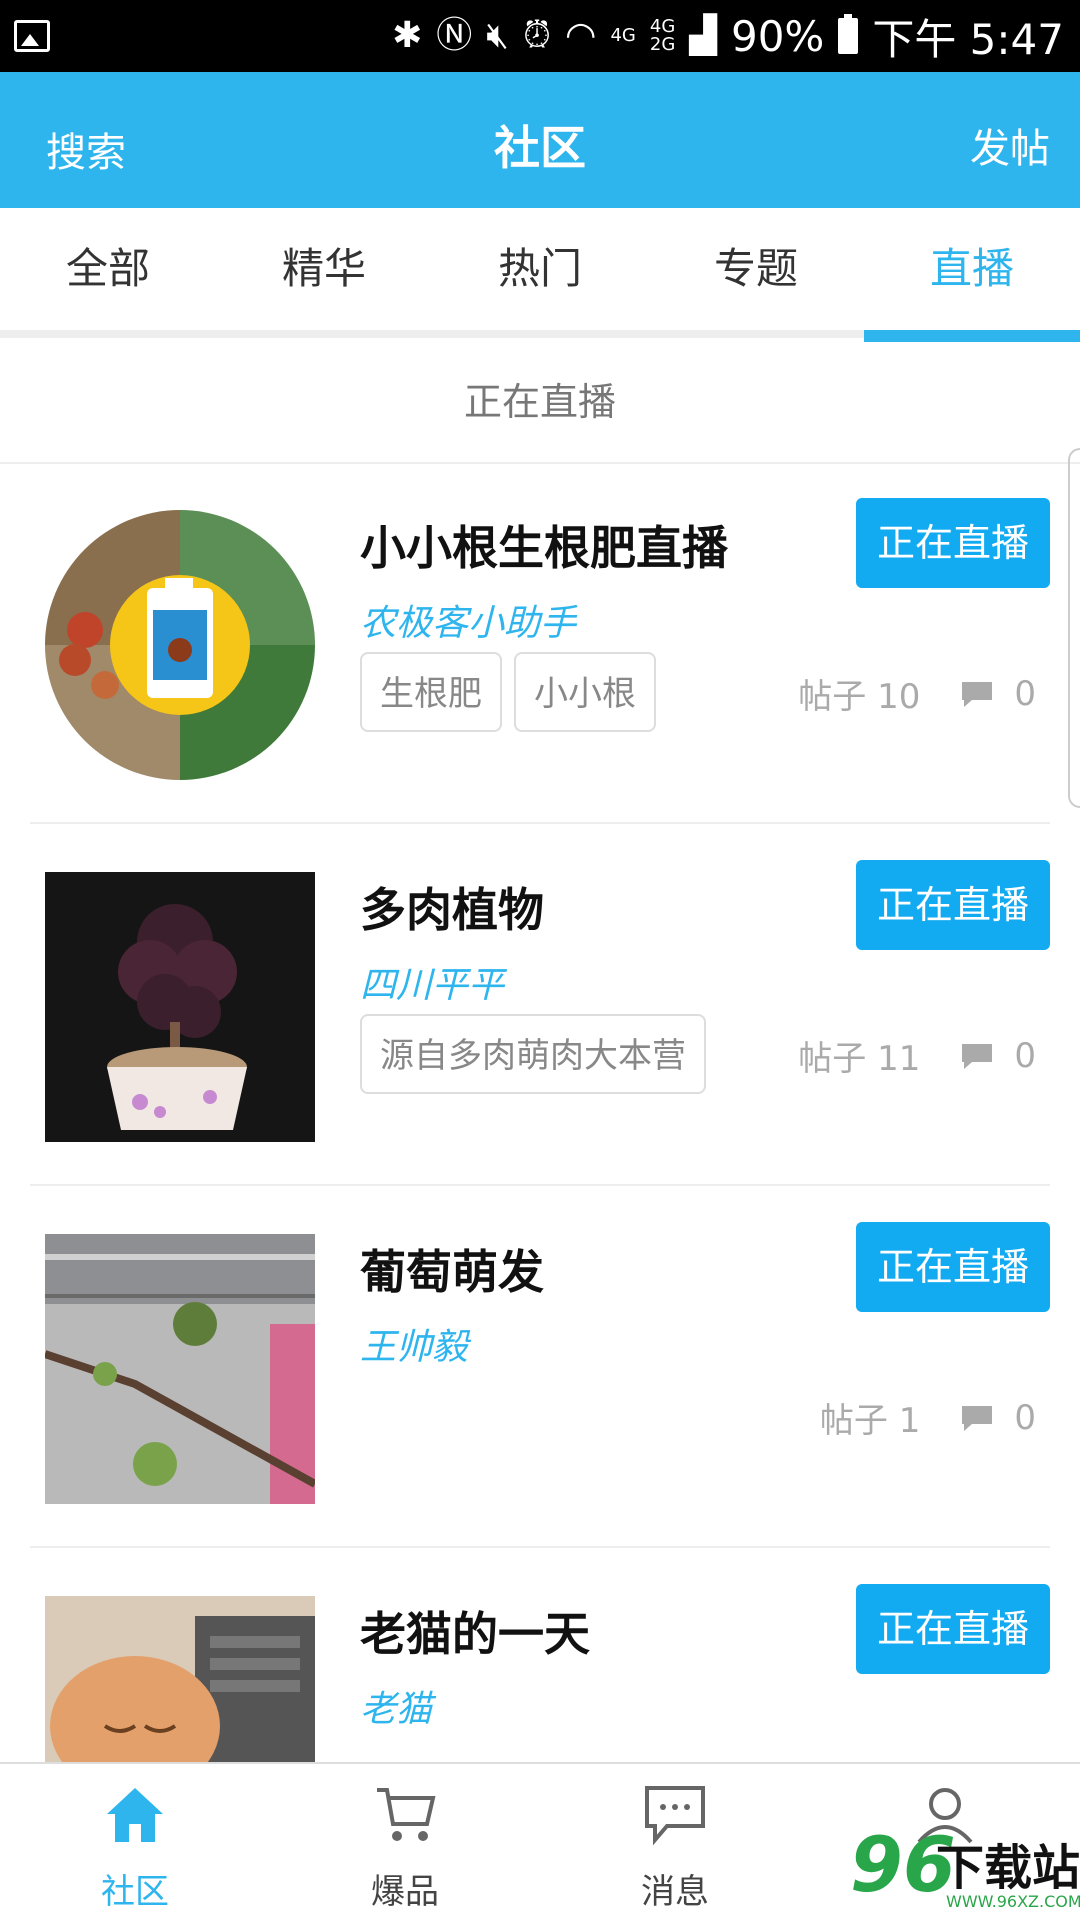 The height and width of the screenshot is (1922, 1080). I want to click on post-count: 帖子 11, so click(859, 1059).